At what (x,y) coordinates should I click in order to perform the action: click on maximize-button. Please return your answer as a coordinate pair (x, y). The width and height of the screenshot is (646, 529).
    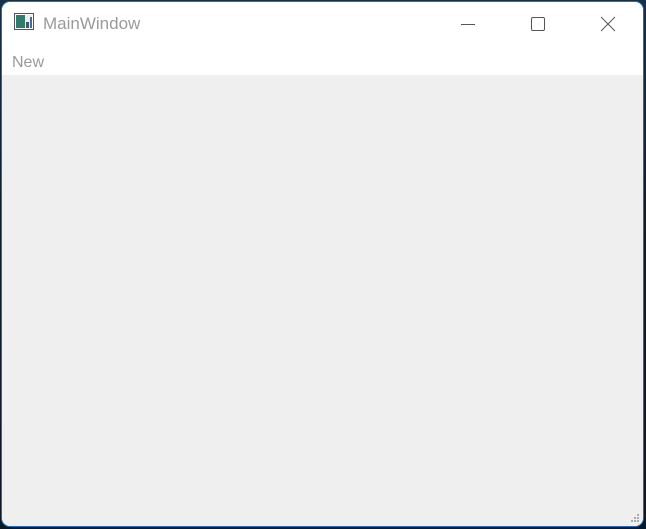
    Looking at the image, I should click on (538, 24).